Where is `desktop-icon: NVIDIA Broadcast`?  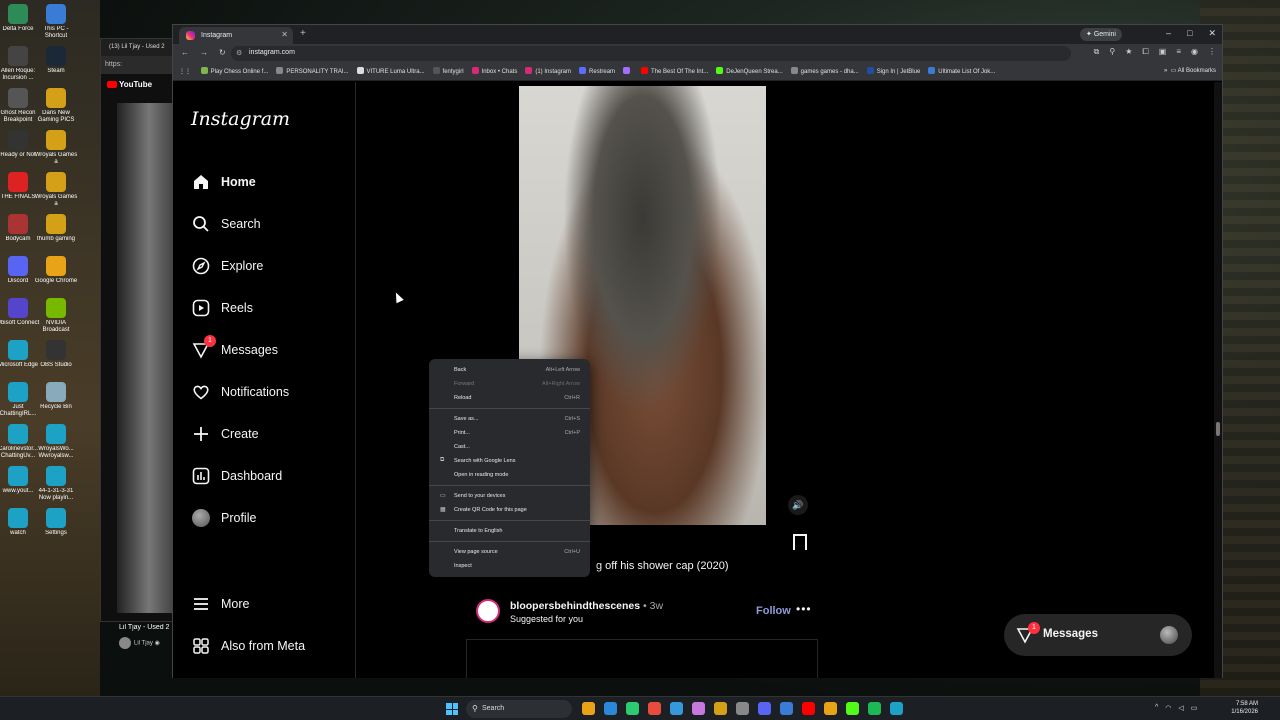
desktop-icon: NVIDIA Broadcast is located at coordinates (56, 316).